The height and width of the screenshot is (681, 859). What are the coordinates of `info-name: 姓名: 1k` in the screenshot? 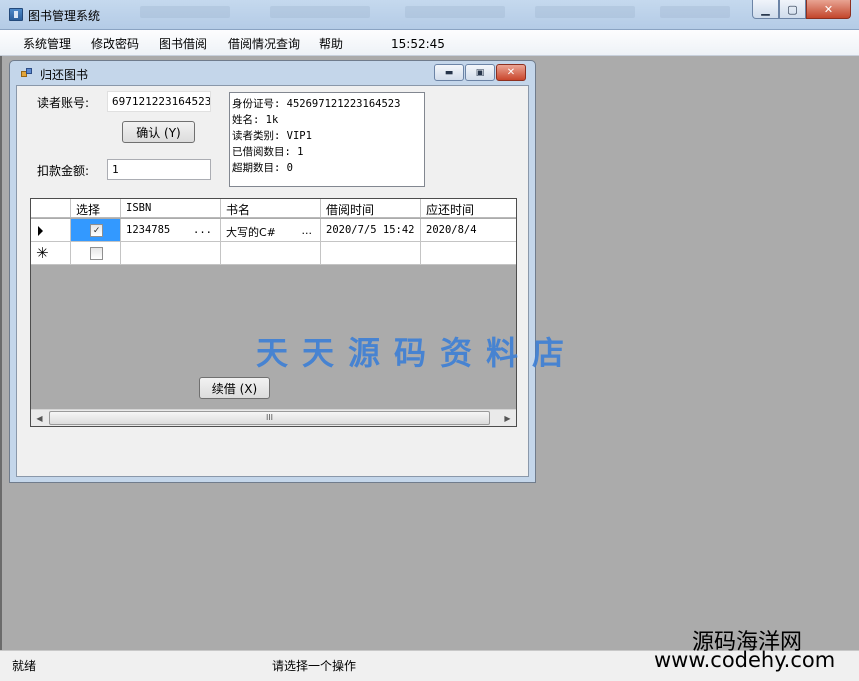 It's located at (255, 120).